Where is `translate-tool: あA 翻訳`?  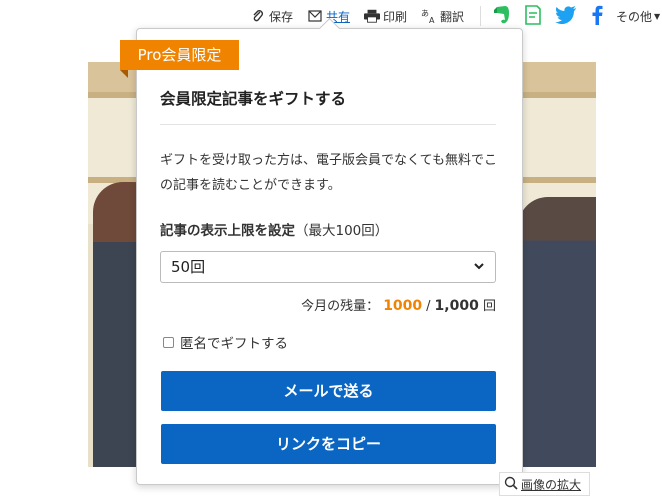
translate-tool: あA 翻訳 is located at coordinates (442, 16).